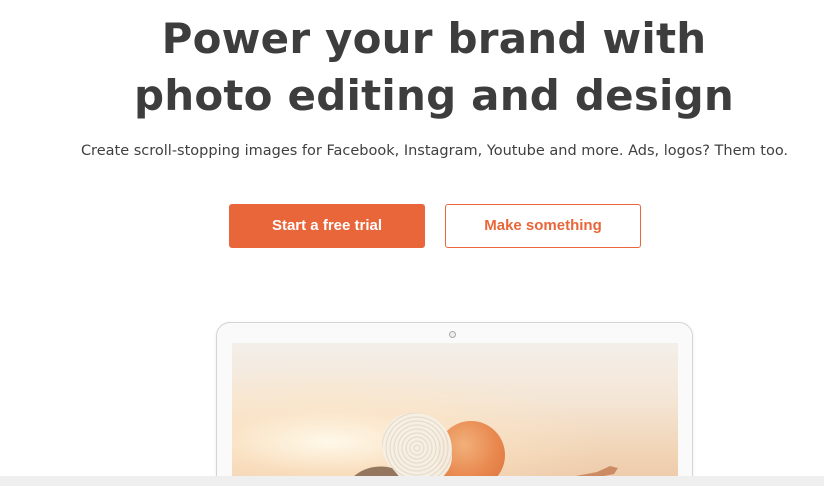  What do you see at coordinates (543, 226) in the screenshot?
I see `make-something-button: Make something` at bounding box center [543, 226].